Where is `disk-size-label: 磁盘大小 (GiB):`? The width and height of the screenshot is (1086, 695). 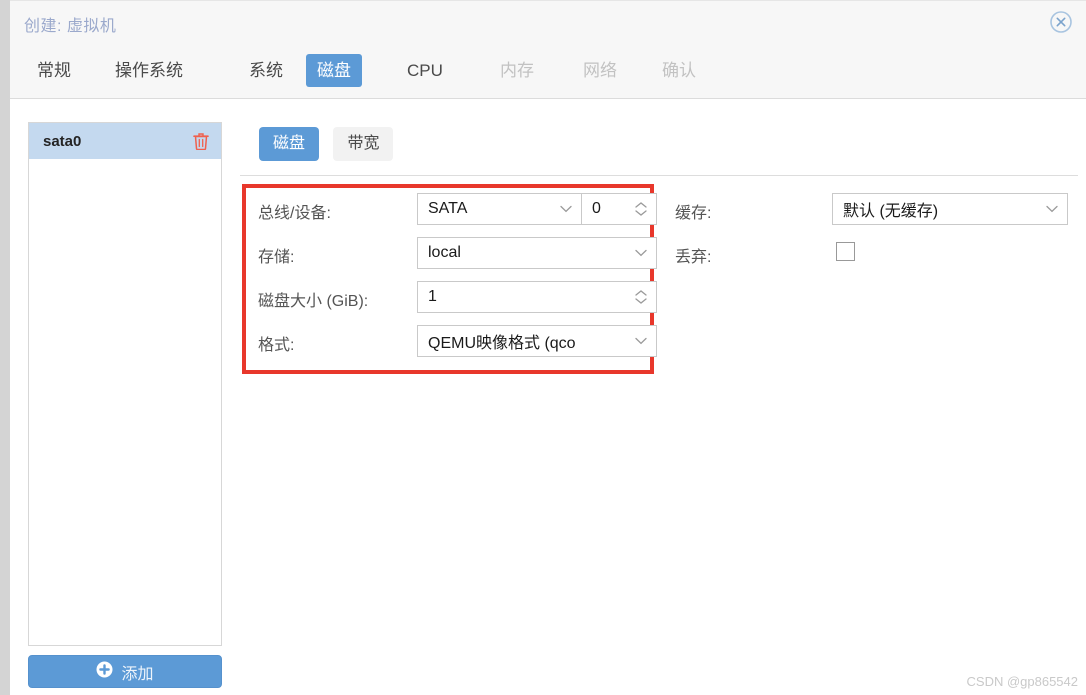 disk-size-label: 磁盘大小 (GiB): is located at coordinates (313, 301).